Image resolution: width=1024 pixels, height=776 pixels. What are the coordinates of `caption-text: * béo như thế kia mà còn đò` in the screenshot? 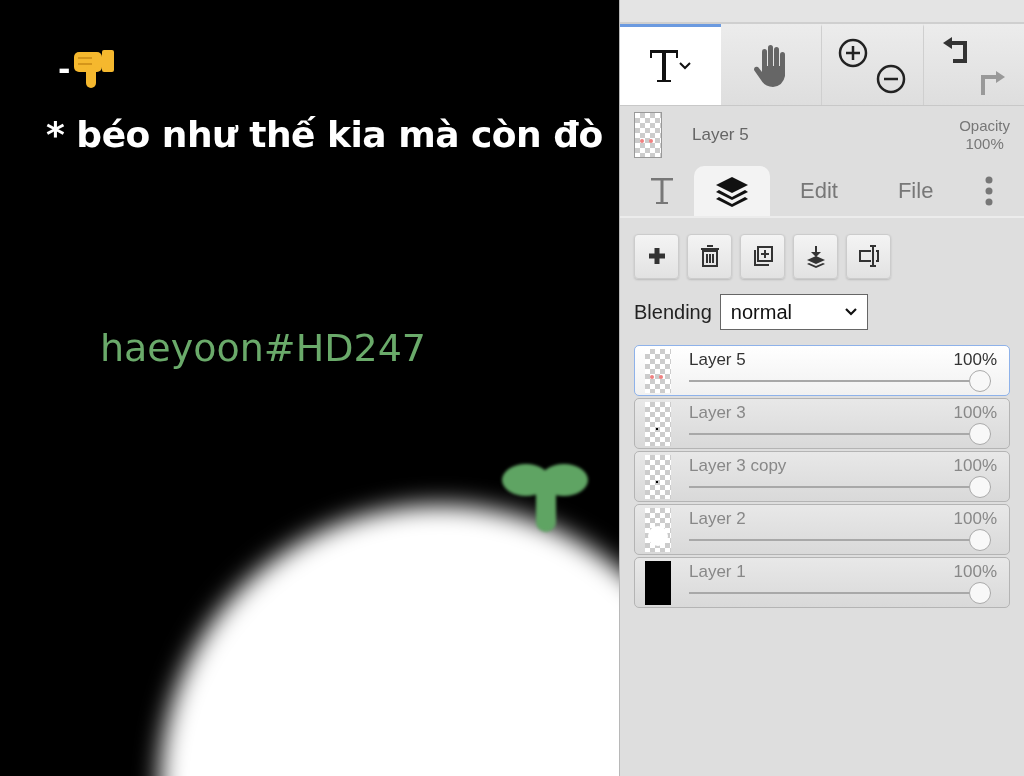 It's located at (324, 134).